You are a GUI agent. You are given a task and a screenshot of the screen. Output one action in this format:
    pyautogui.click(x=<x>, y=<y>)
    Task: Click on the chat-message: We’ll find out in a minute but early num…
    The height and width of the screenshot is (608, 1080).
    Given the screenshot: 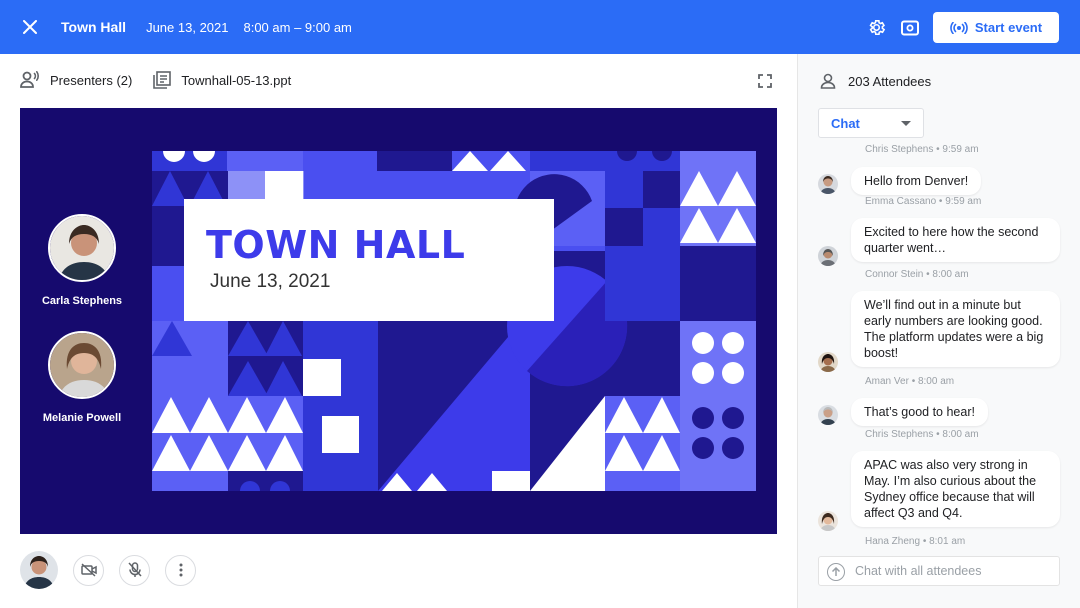 What is the action you would take?
    pyautogui.click(x=955, y=329)
    